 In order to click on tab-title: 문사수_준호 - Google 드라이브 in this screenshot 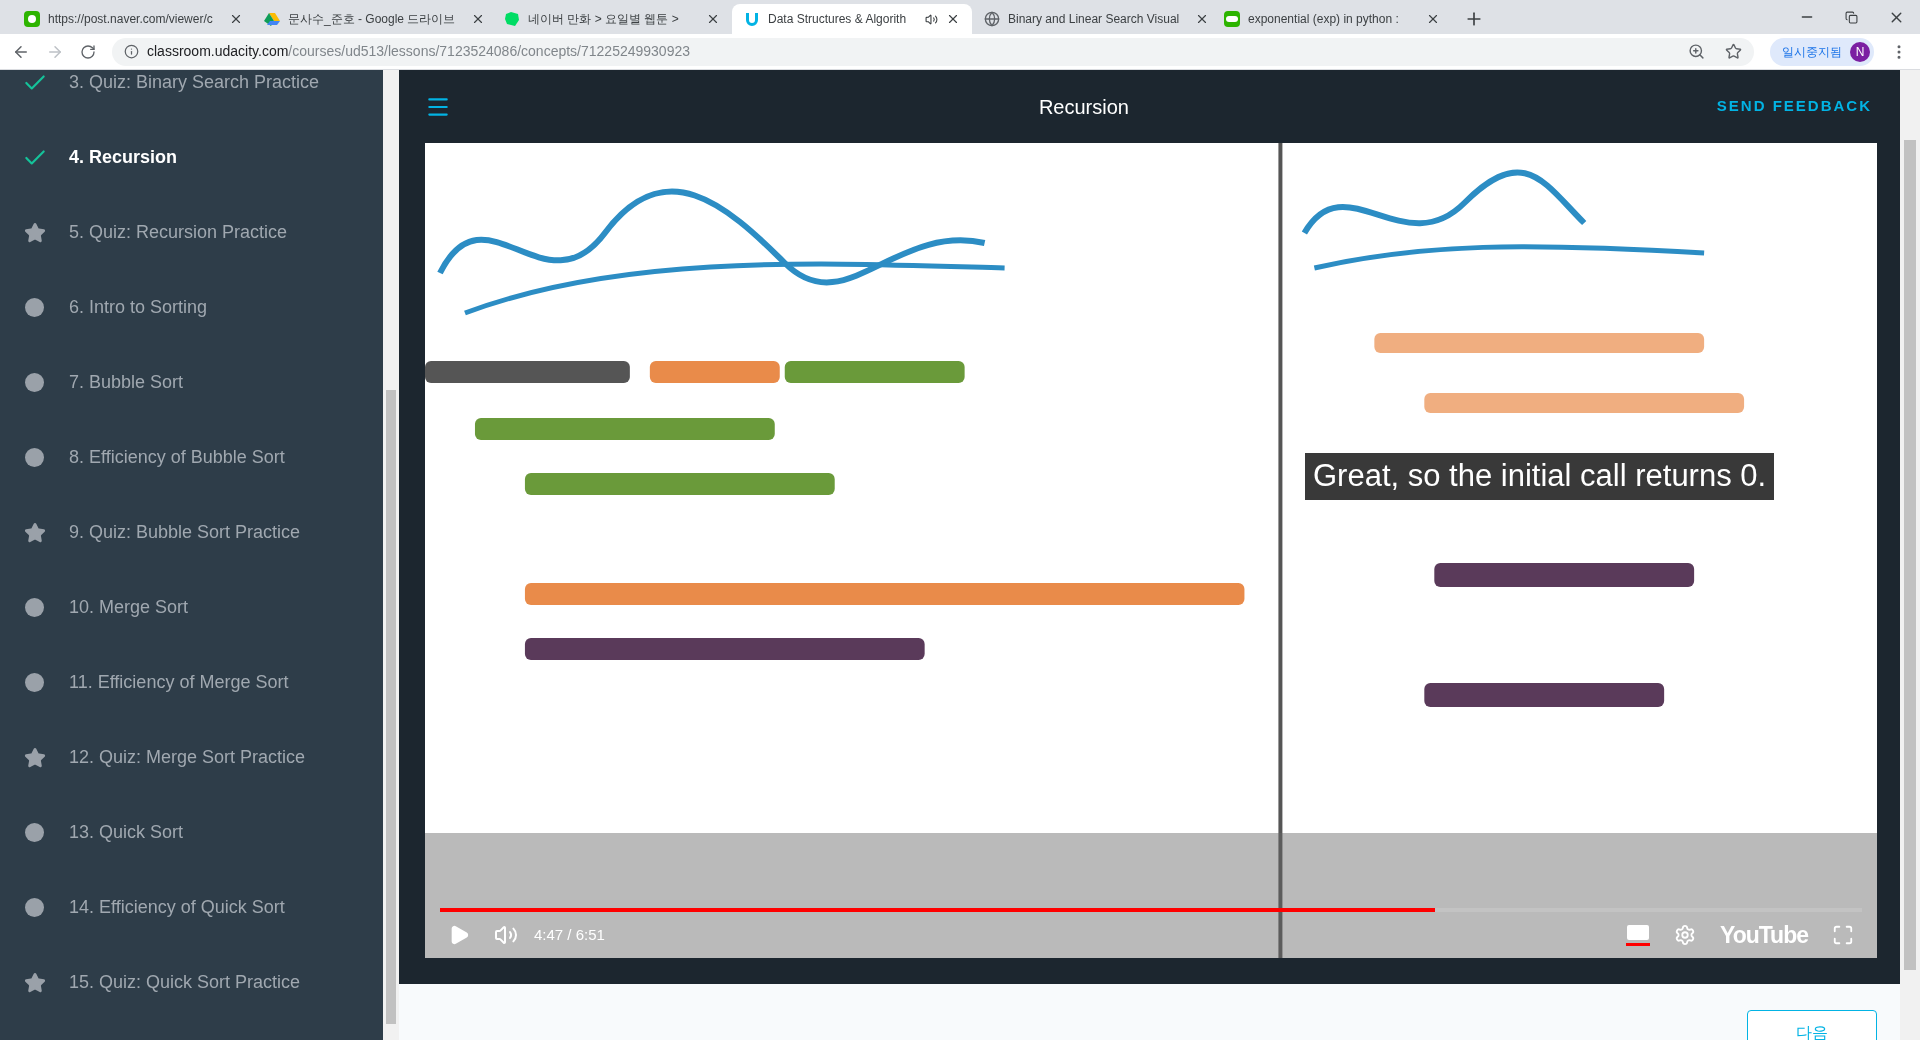, I will do `click(372, 19)`.